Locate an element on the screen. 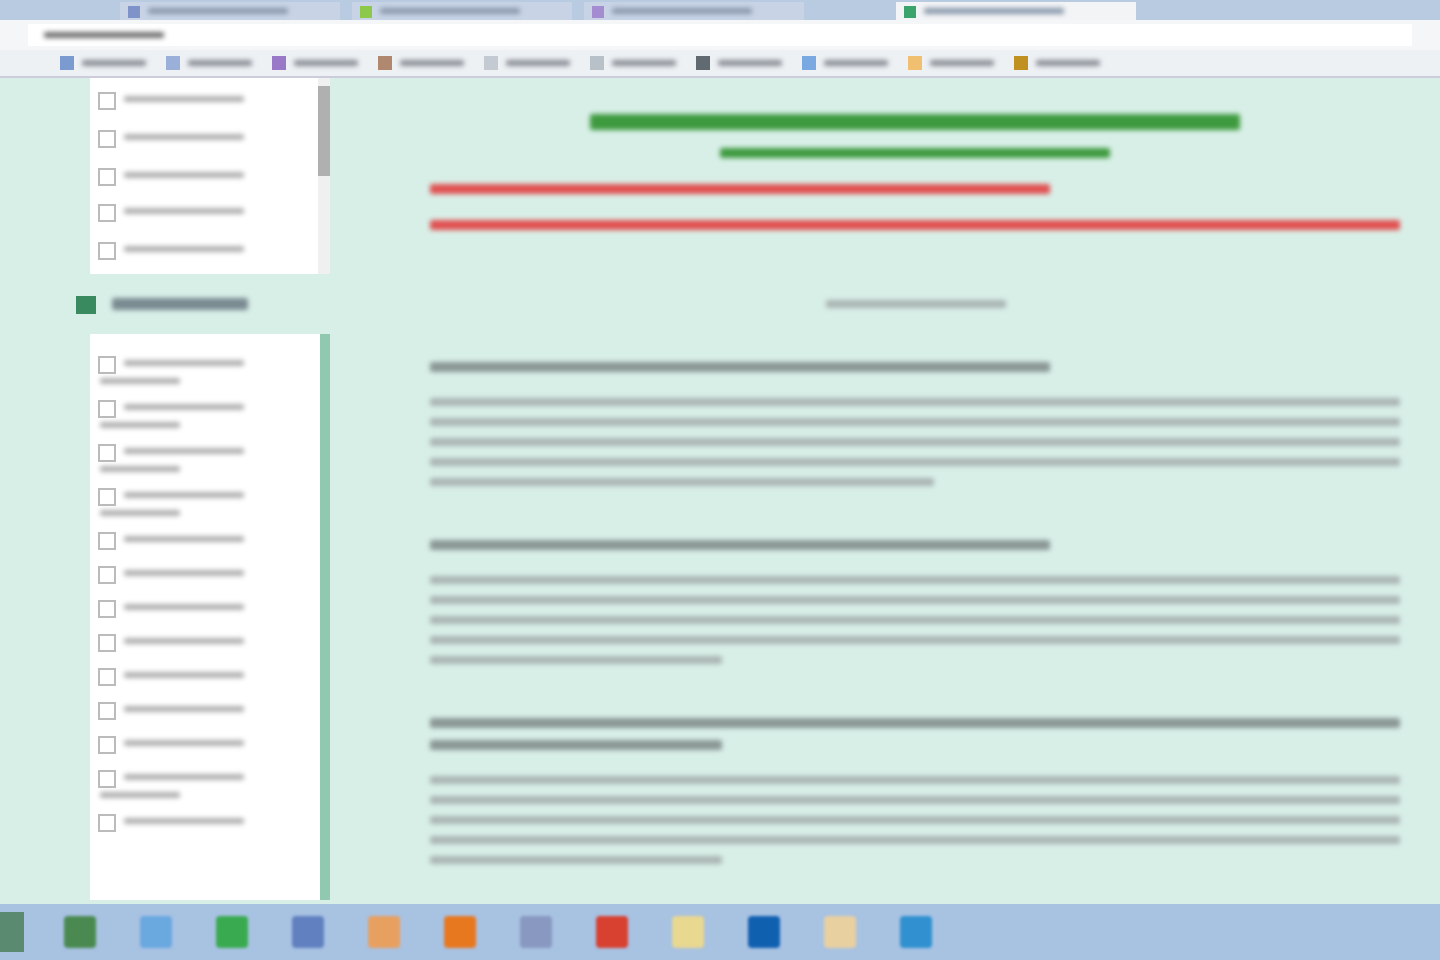 This screenshot has height=960, width=1440. address-field is located at coordinates (720, 35).